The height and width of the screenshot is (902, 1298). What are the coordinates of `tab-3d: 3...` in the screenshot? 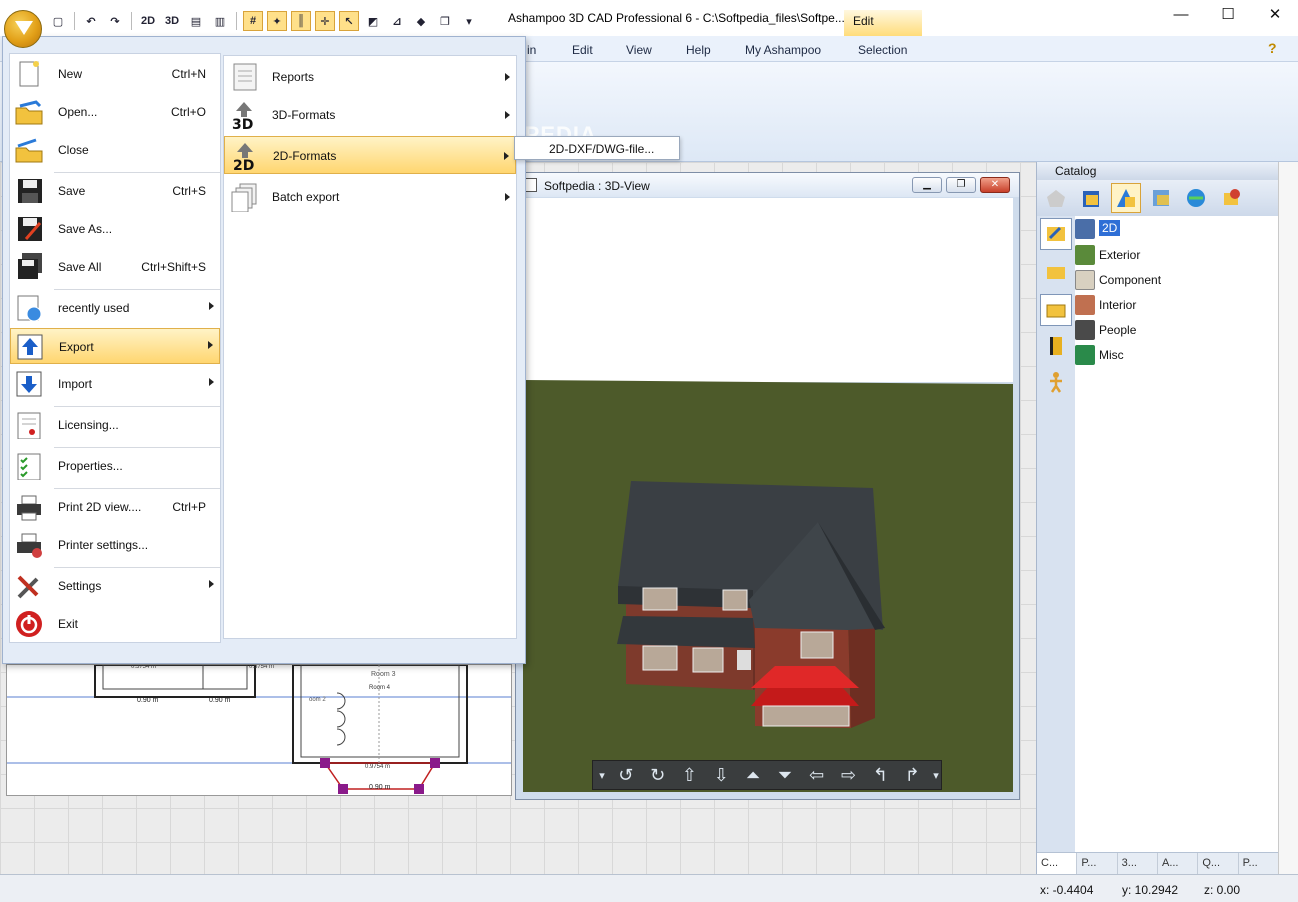 It's located at (1138, 863).